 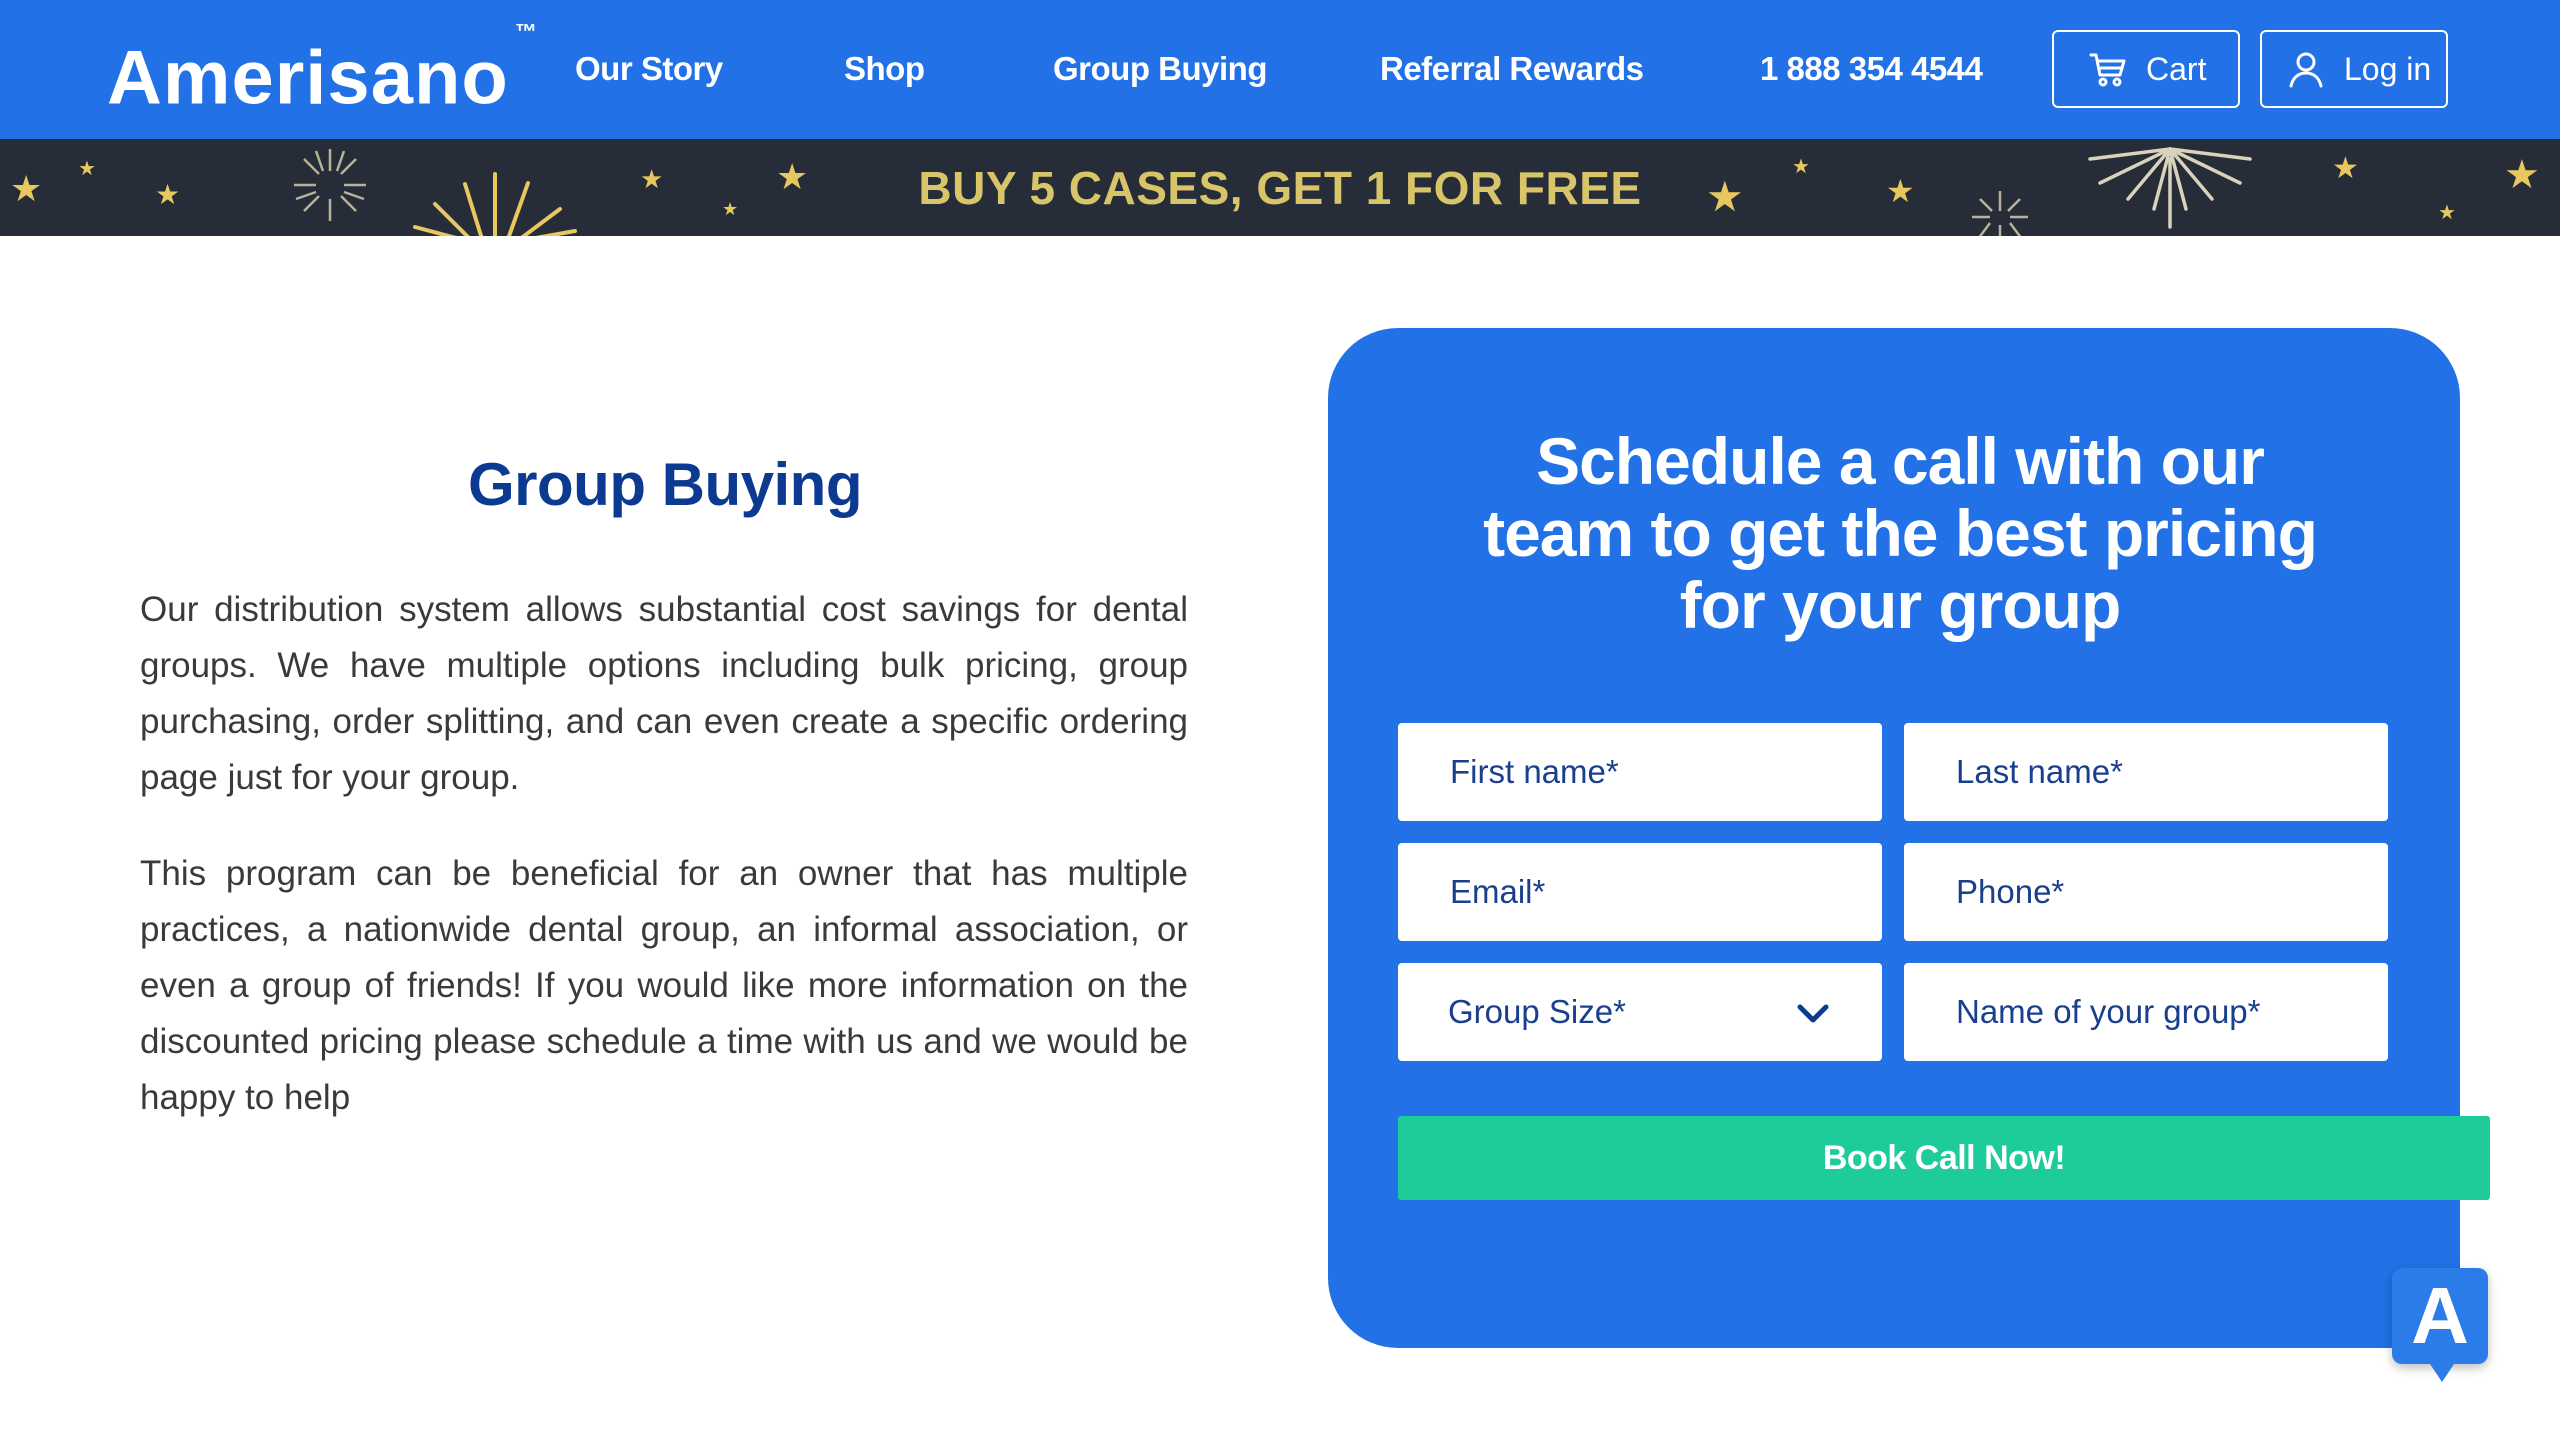 I want to click on group-size-select: Group Size*, so click(x=1640, y=1012).